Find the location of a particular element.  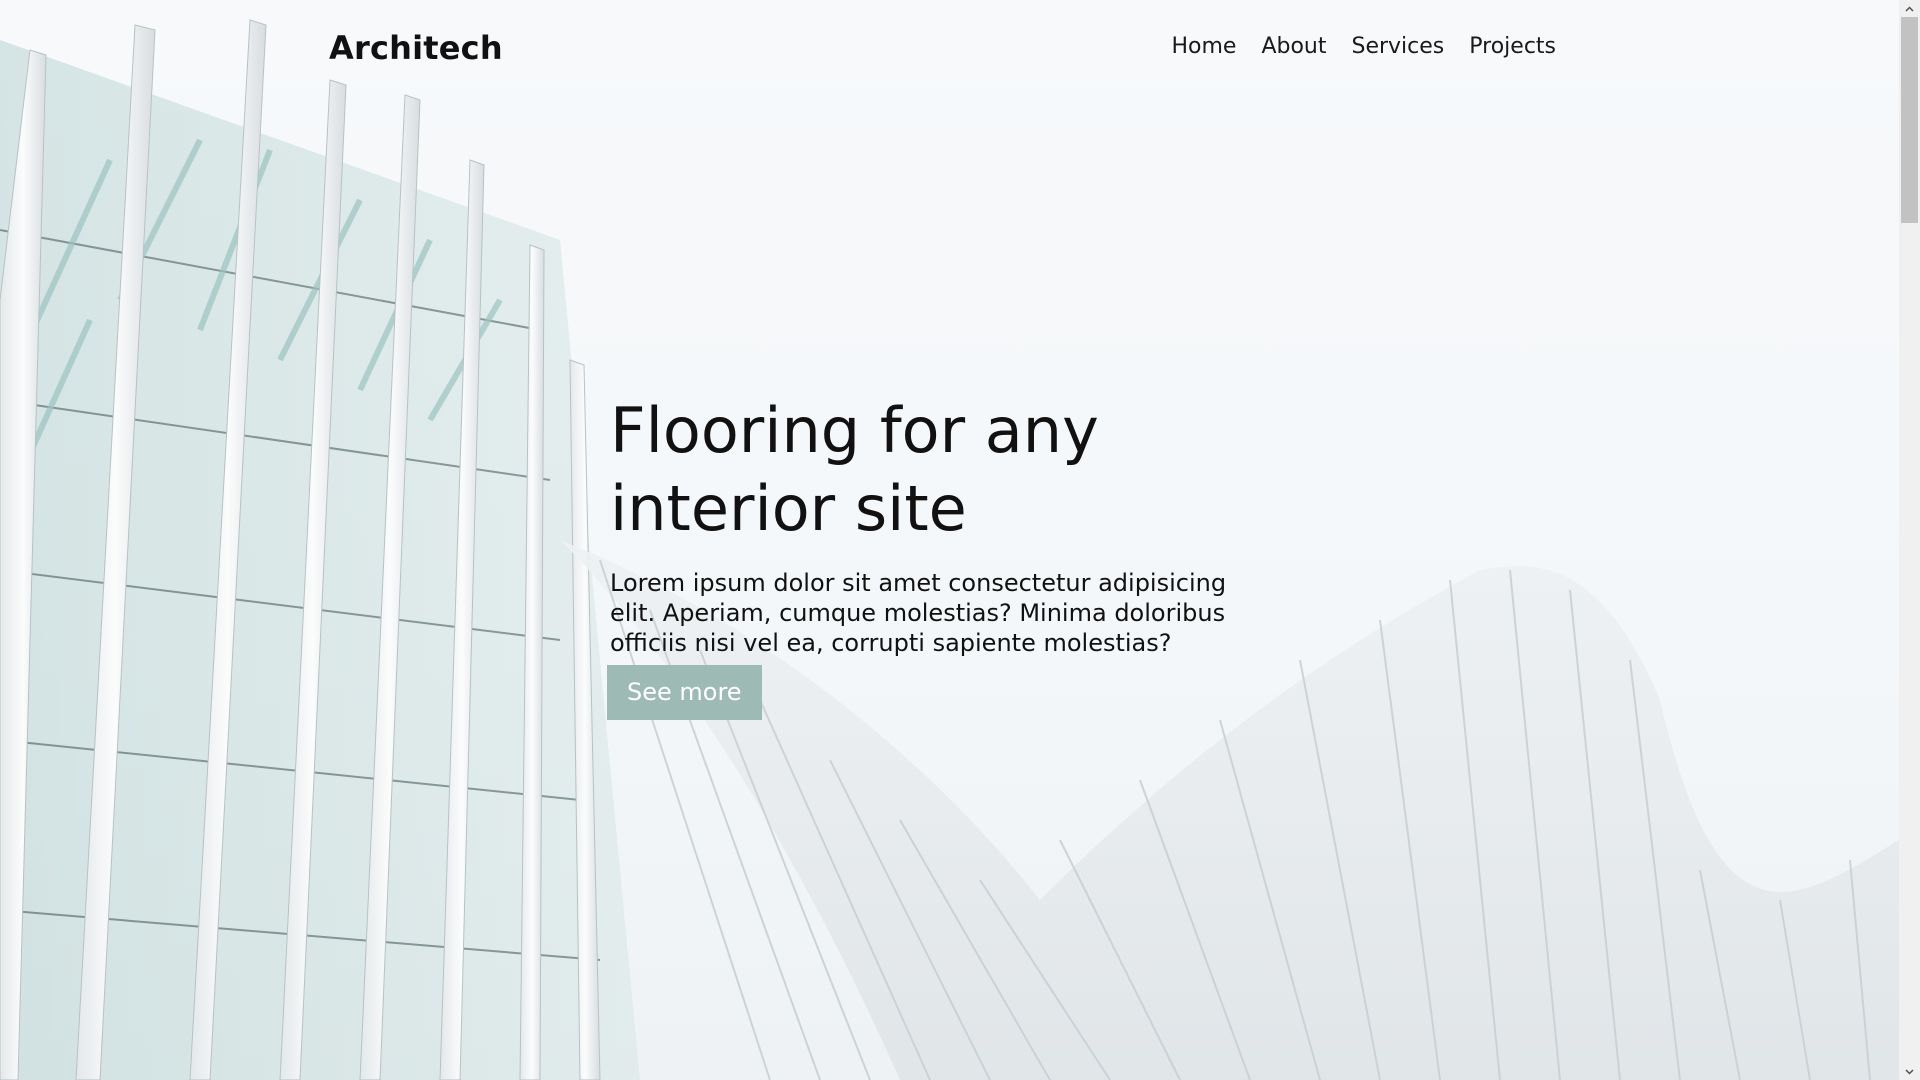

chevron-up-icon is located at coordinates (1909, 8).